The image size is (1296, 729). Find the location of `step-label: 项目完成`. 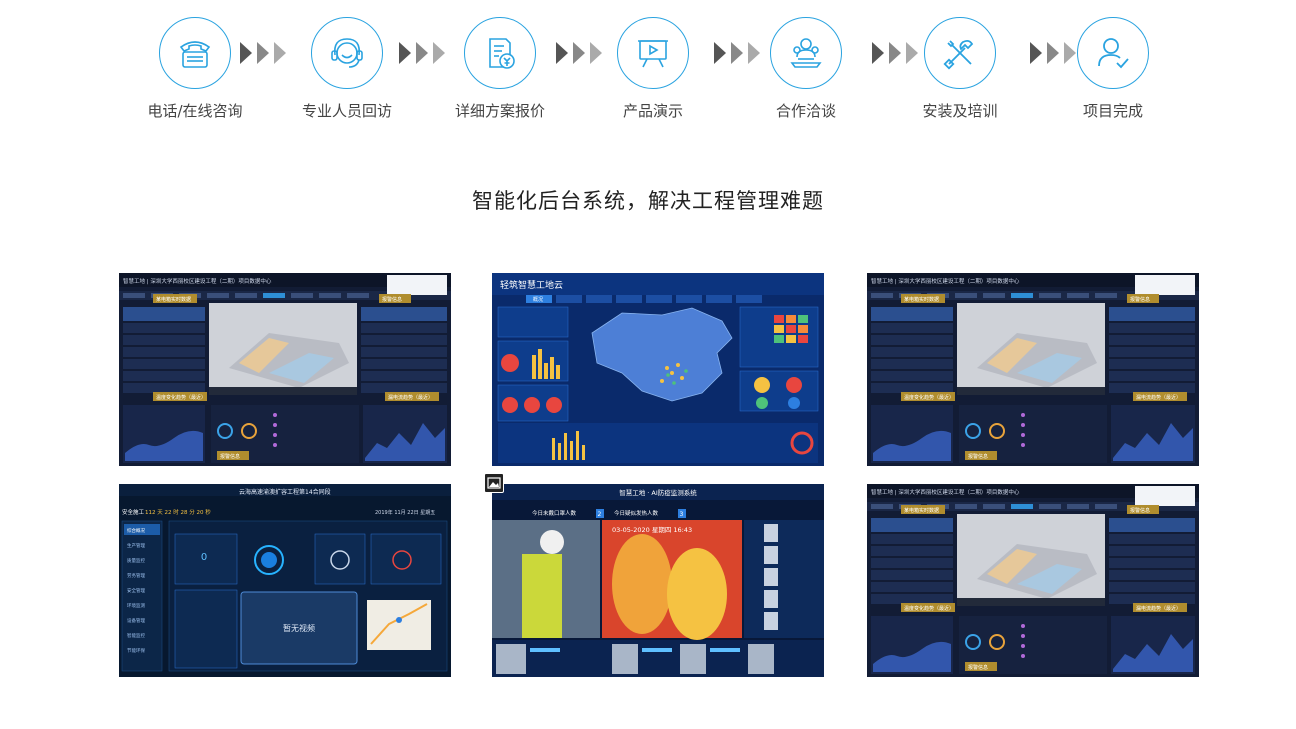

step-label: 项目完成 is located at coordinates (1112, 111).